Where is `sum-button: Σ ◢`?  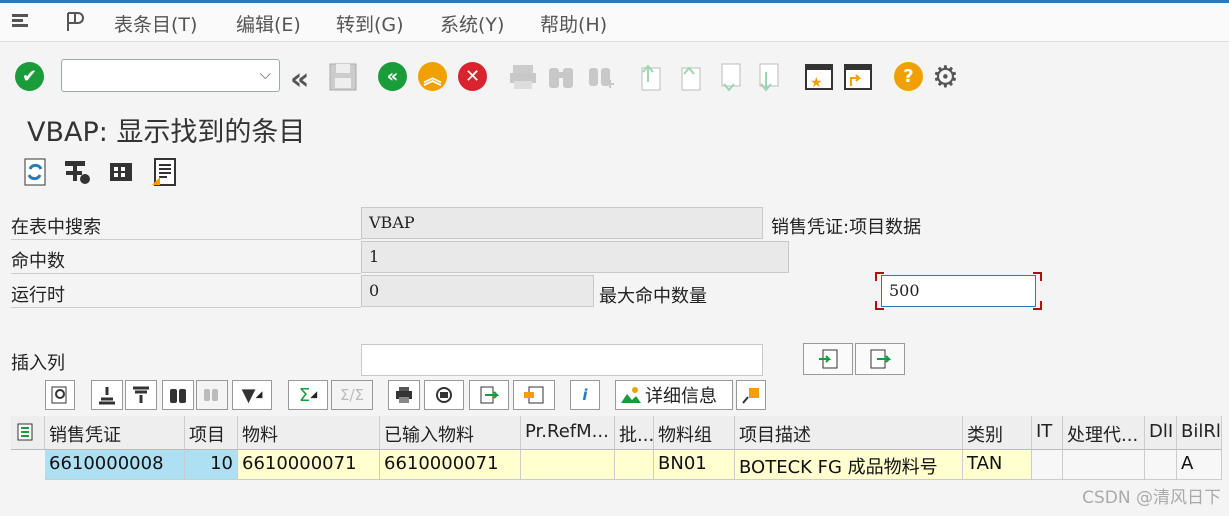
sum-button: Σ ◢ is located at coordinates (308, 395).